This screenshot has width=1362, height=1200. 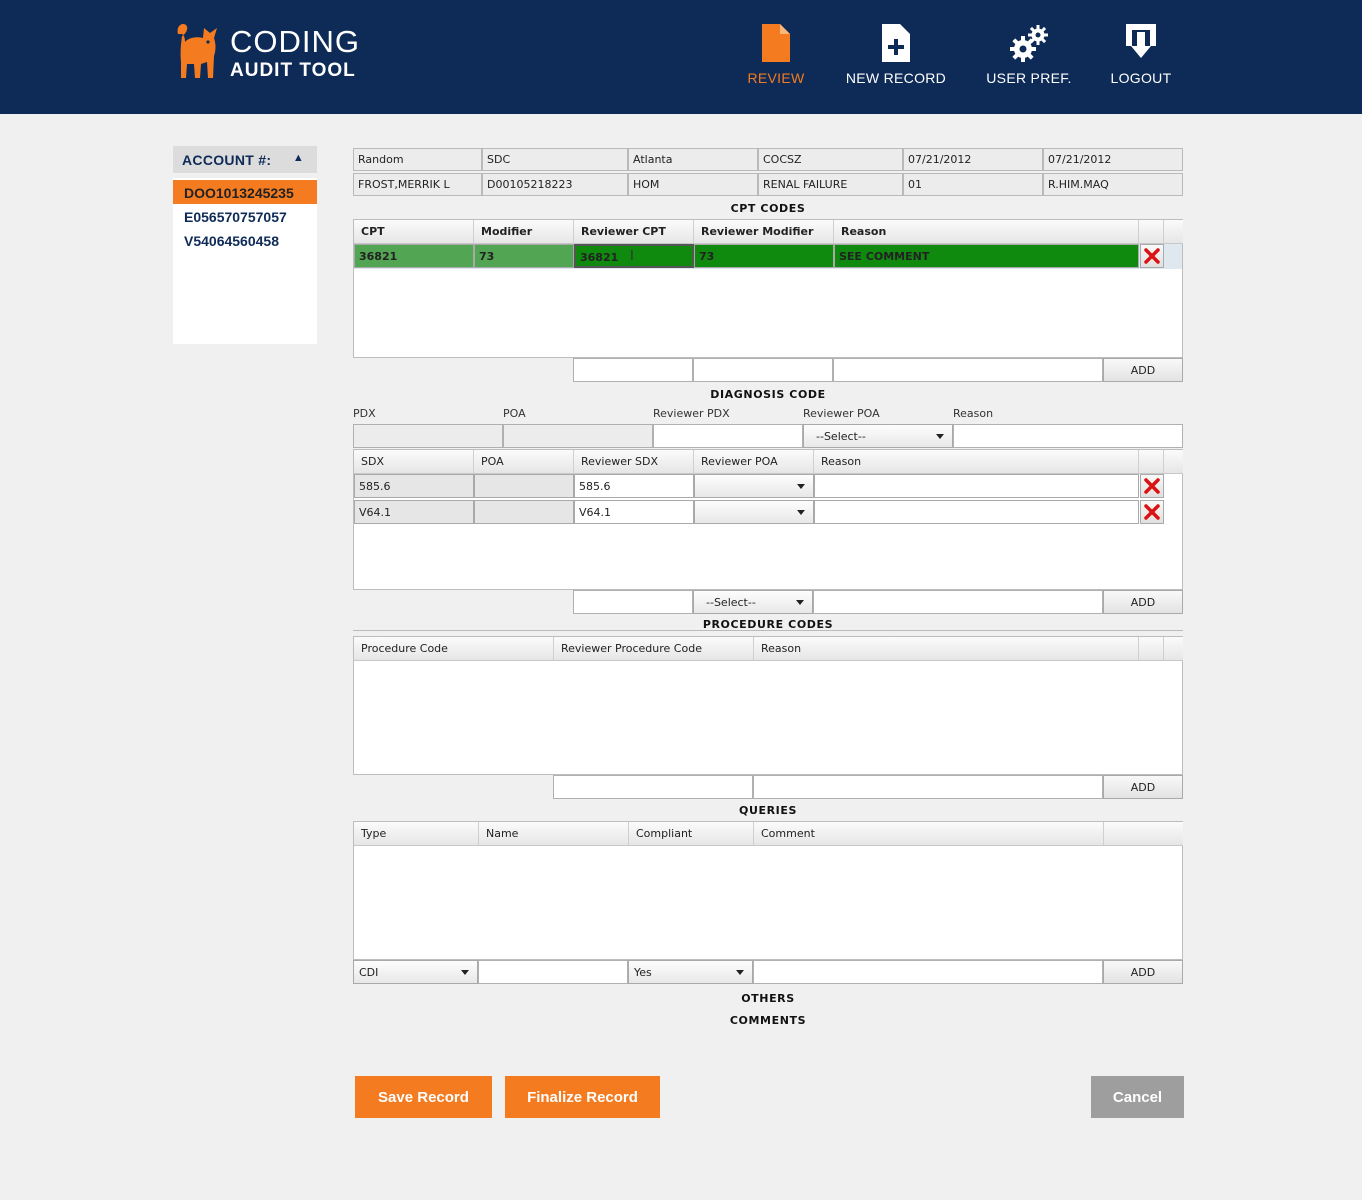 What do you see at coordinates (1141, 78) in the screenshot?
I see `nav-logout-label: LOGOUT` at bounding box center [1141, 78].